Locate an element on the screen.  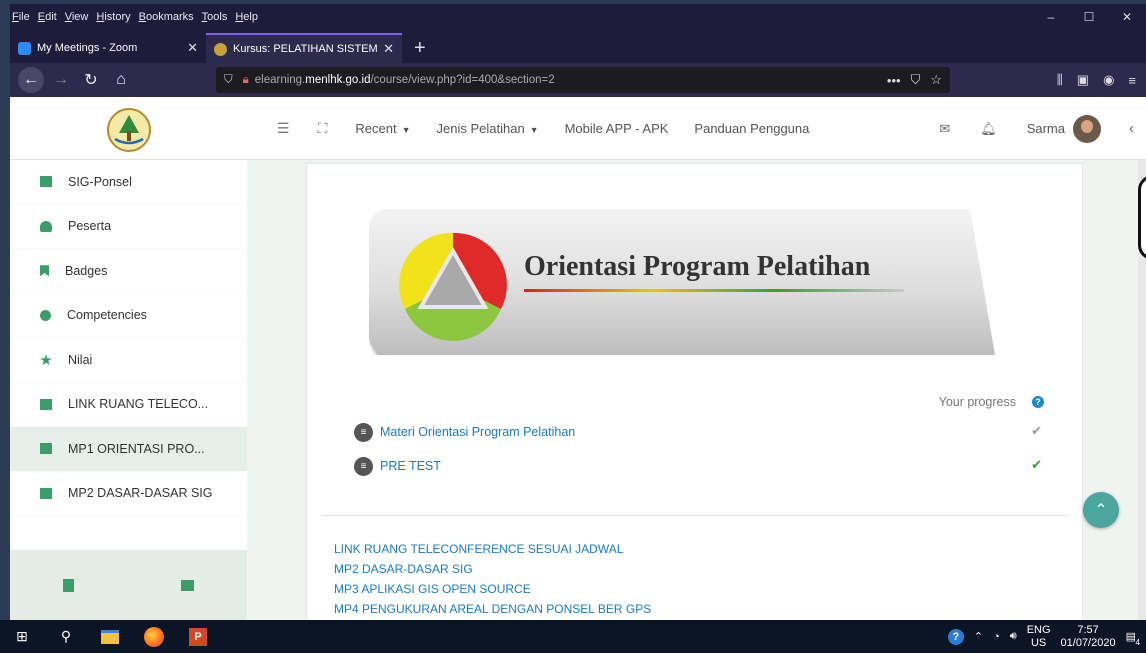
system-tray: ? ⌃ ◔ 🔊︎ ENG US 7:57 01/07/2020 ▤ 4 is located at coordinates (1046, 636).